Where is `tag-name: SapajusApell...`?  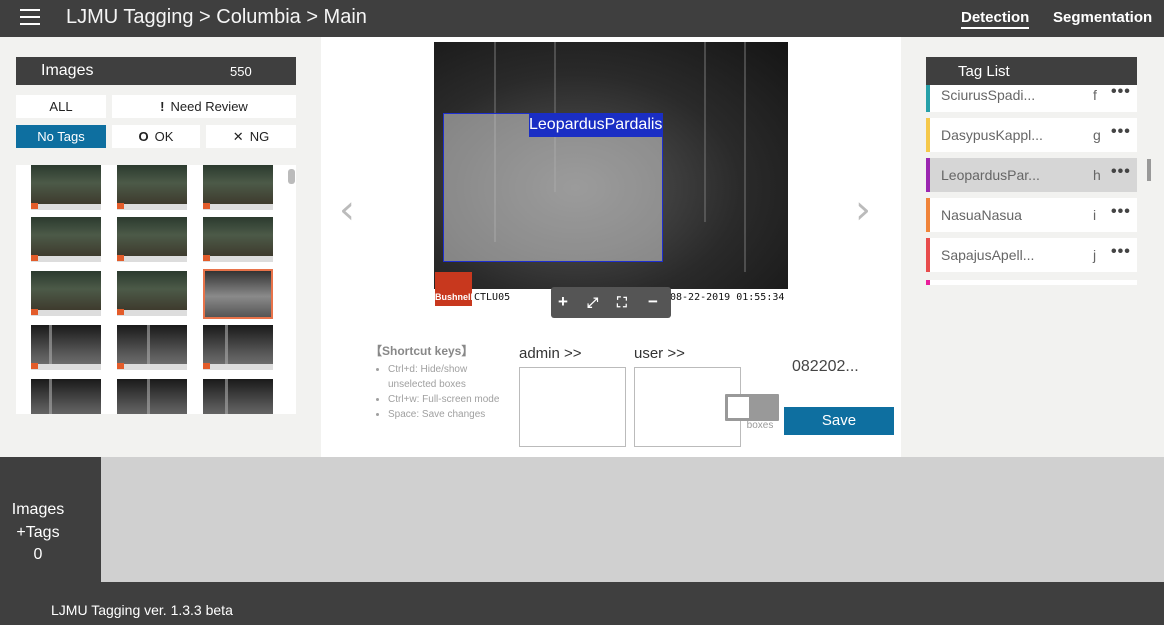
tag-name: SapajusApell... is located at coordinates (988, 255).